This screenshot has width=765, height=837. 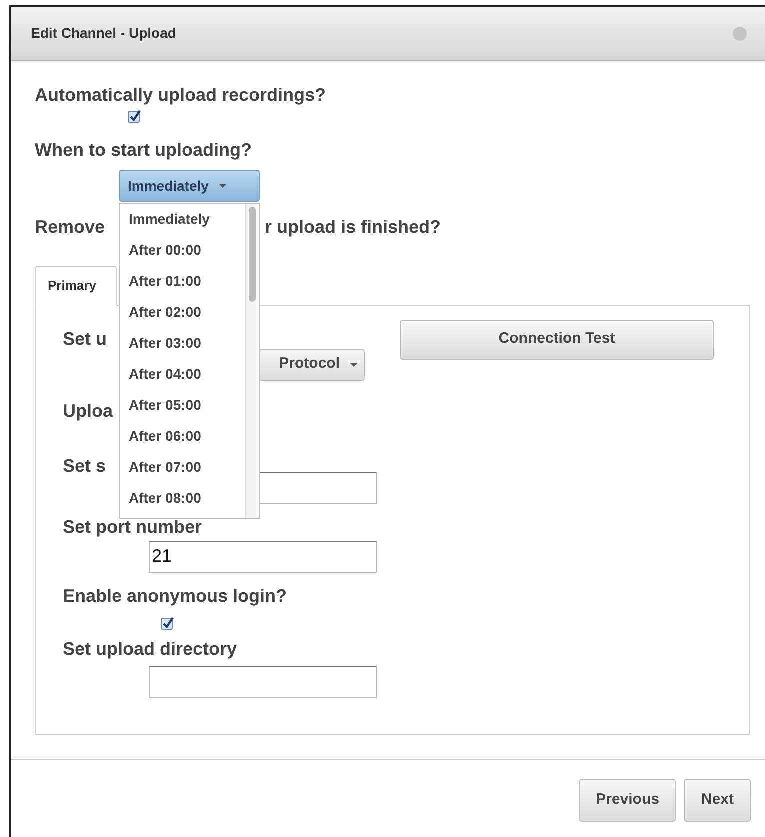 What do you see at coordinates (263, 682) in the screenshot?
I see `text-field` at bounding box center [263, 682].